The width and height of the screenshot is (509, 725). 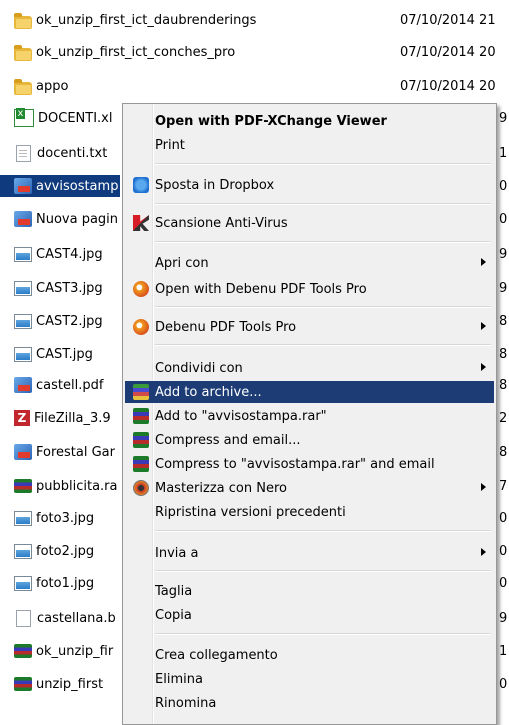 I want to click on menu-item-label: Print, so click(x=170, y=145).